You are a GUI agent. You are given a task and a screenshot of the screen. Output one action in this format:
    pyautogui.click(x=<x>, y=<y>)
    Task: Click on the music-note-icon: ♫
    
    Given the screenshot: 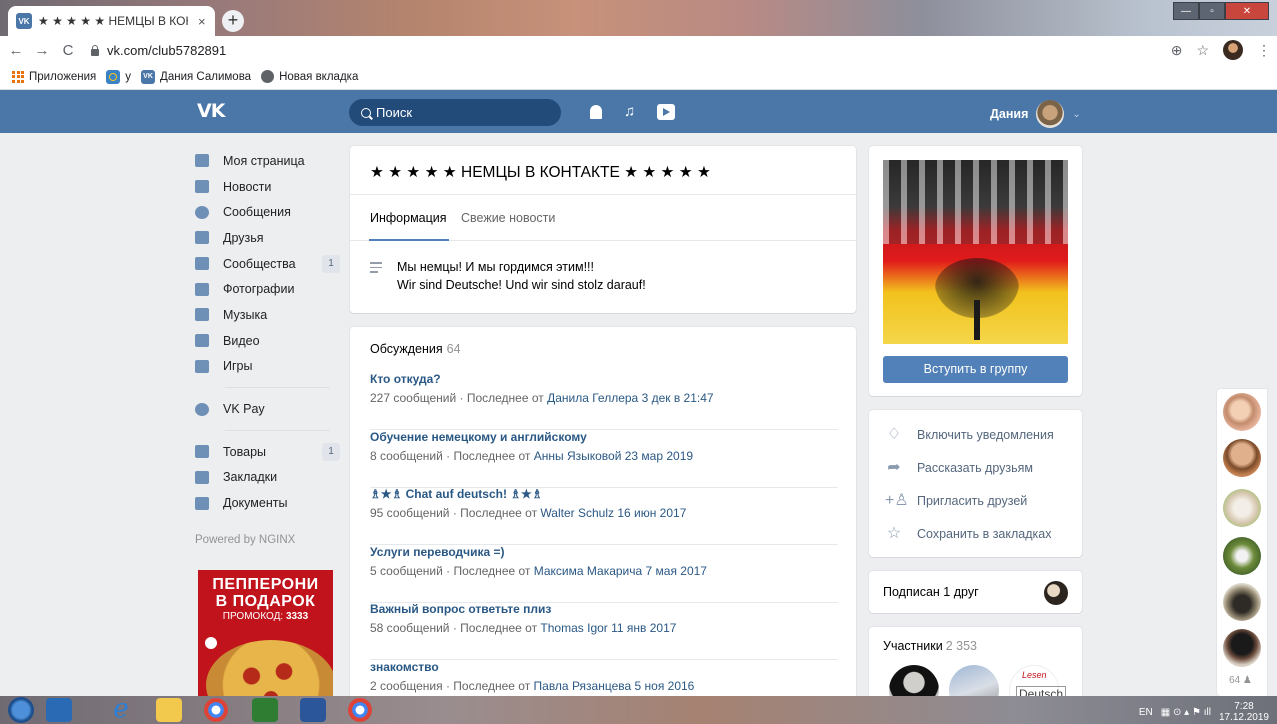 What is the action you would take?
    pyautogui.click(x=629, y=111)
    